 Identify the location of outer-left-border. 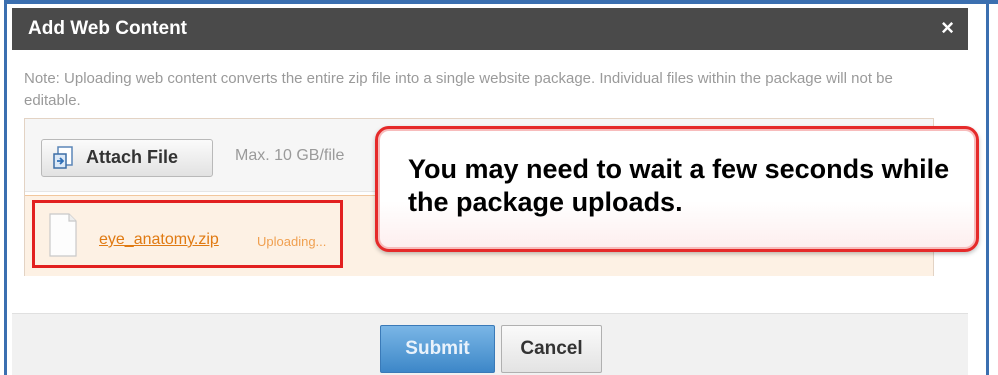
(5, 187).